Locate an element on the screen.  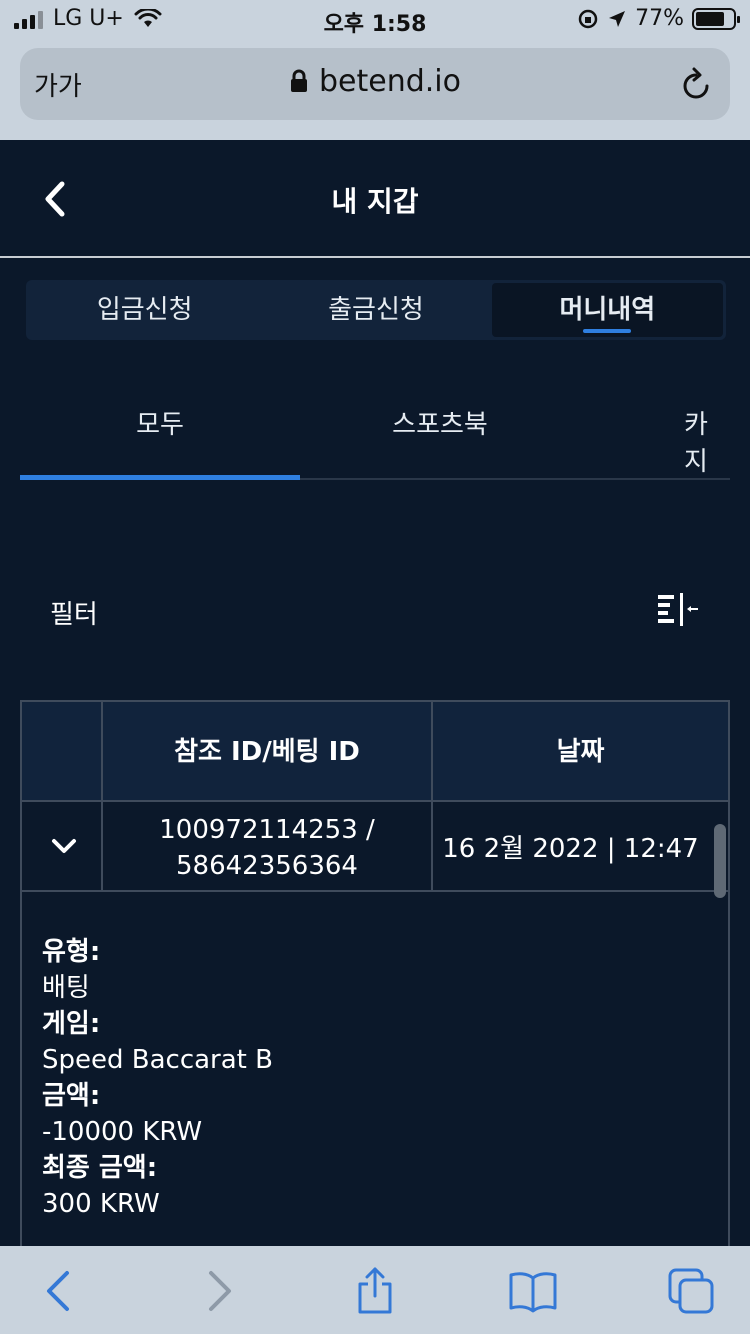
scrollbar-thumb is located at coordinates (720, 861).